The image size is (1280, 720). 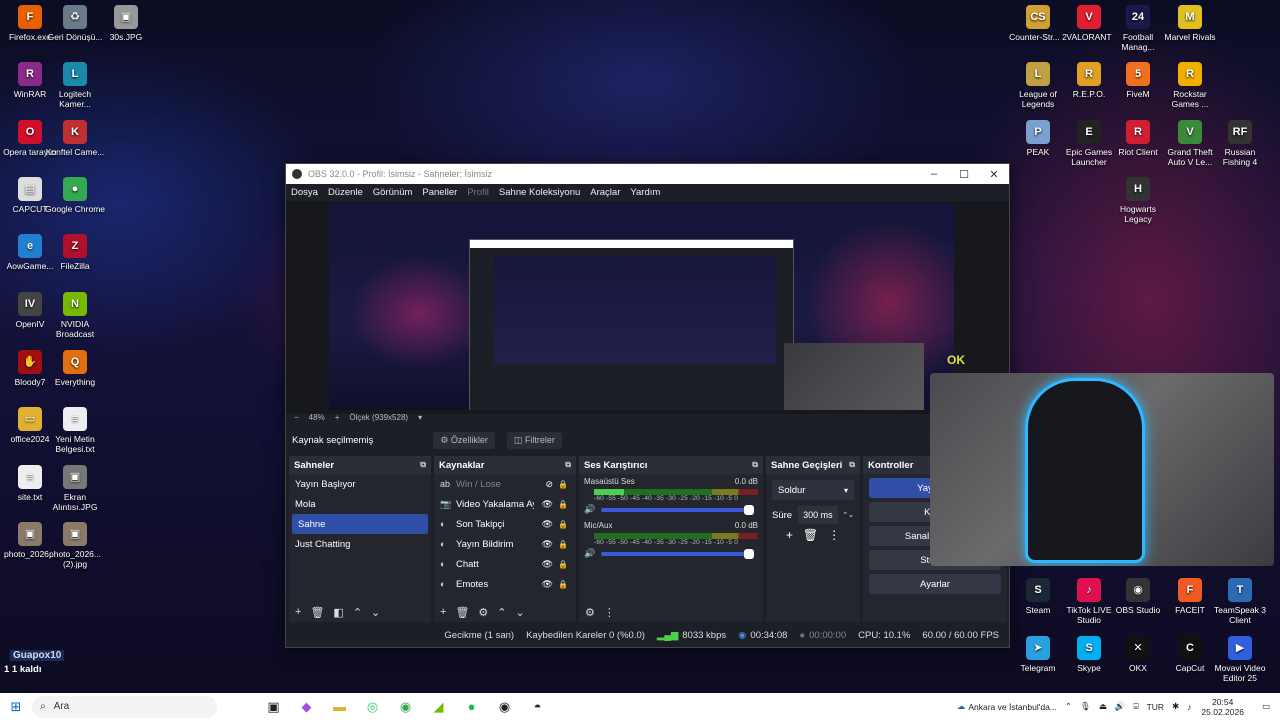 What do you see at coordinates (360, 484) in the screenshot?
I see `scene-item: Yayın Başlıyor` at bounding box center [360, 484].